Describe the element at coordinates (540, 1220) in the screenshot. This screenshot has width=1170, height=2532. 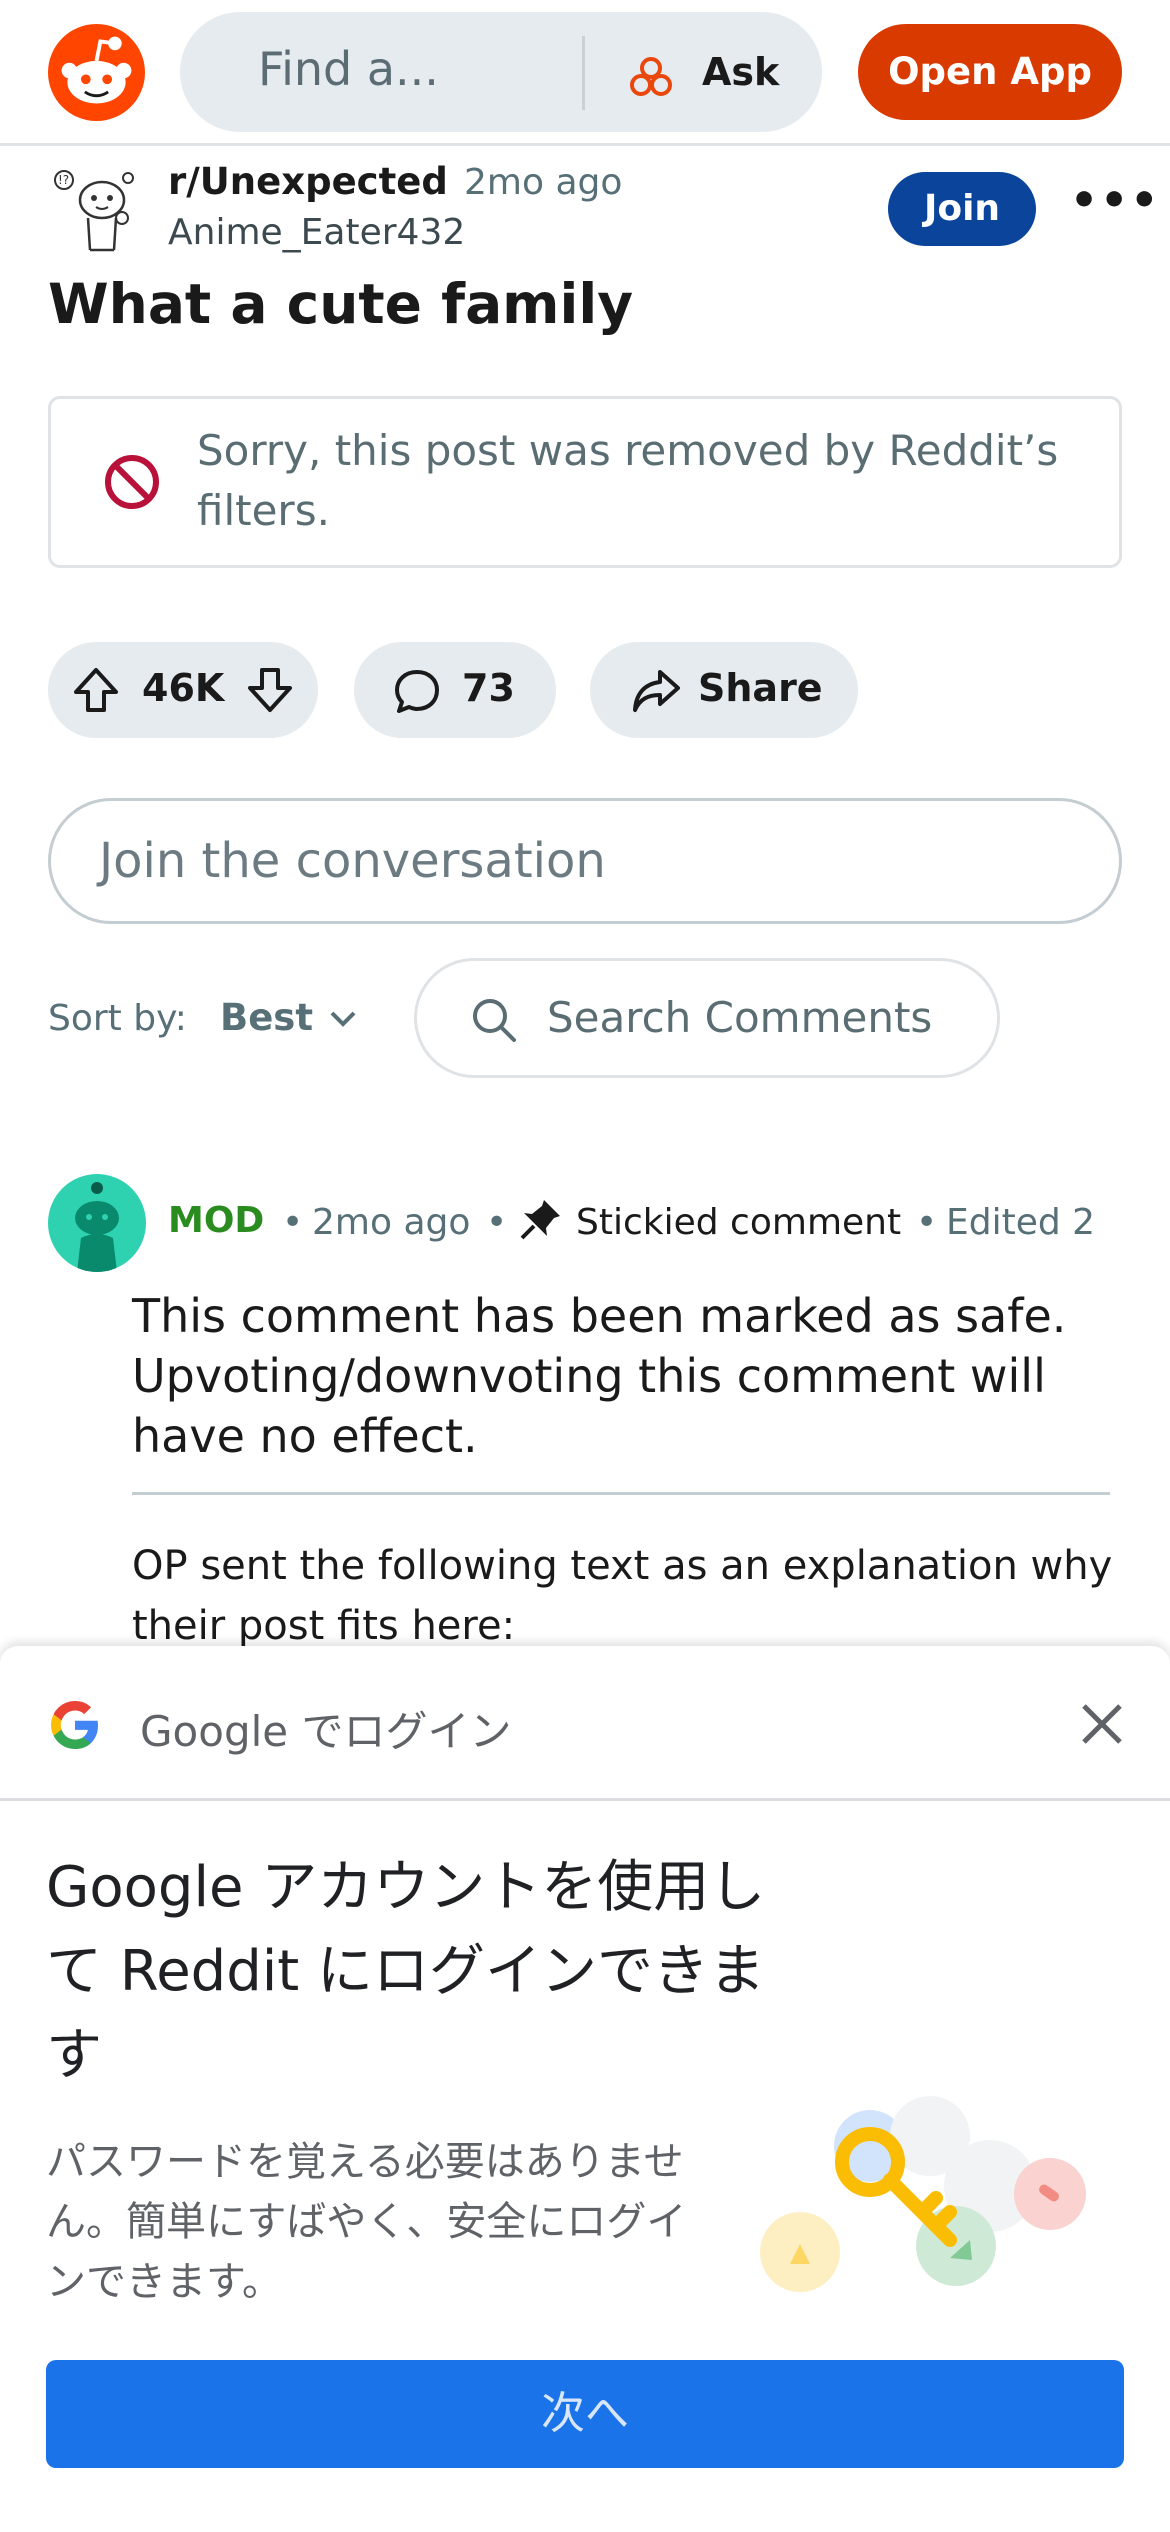
I see `pin-icon` at that location.